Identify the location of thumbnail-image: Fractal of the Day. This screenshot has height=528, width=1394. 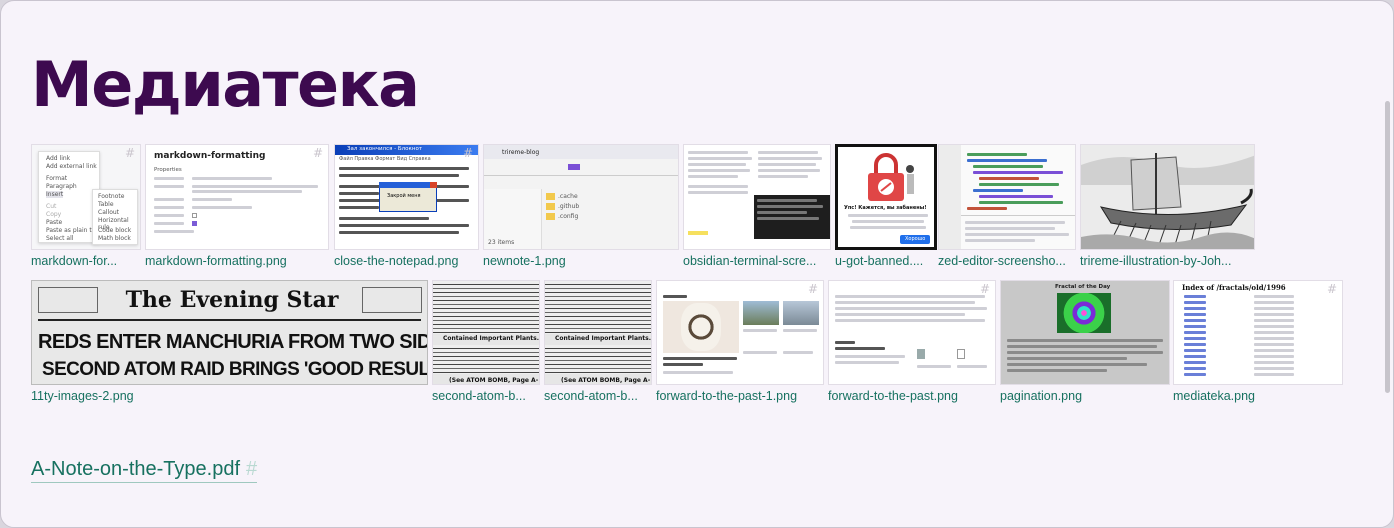
(1085, 332).